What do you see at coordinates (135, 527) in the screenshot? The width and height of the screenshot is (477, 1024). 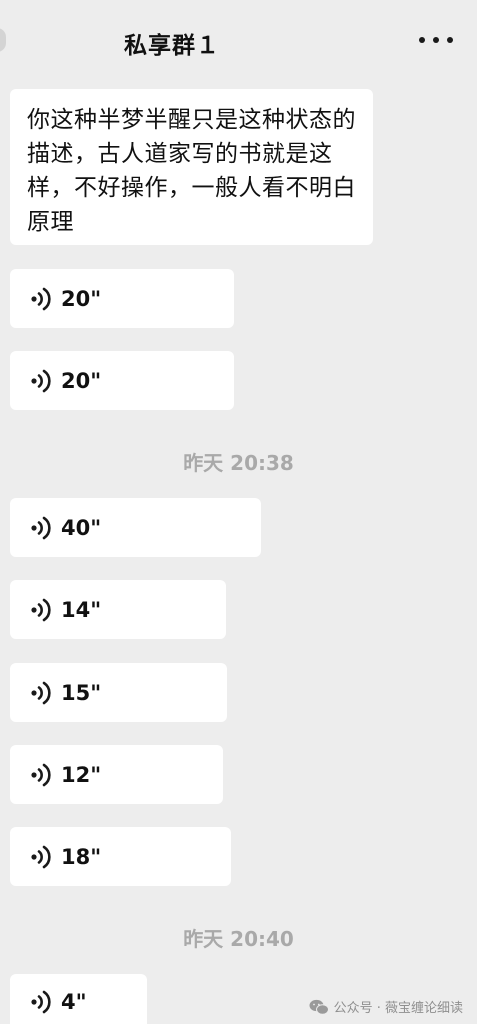 I see `voice-message: 40"` at bounding box center [135, 527].